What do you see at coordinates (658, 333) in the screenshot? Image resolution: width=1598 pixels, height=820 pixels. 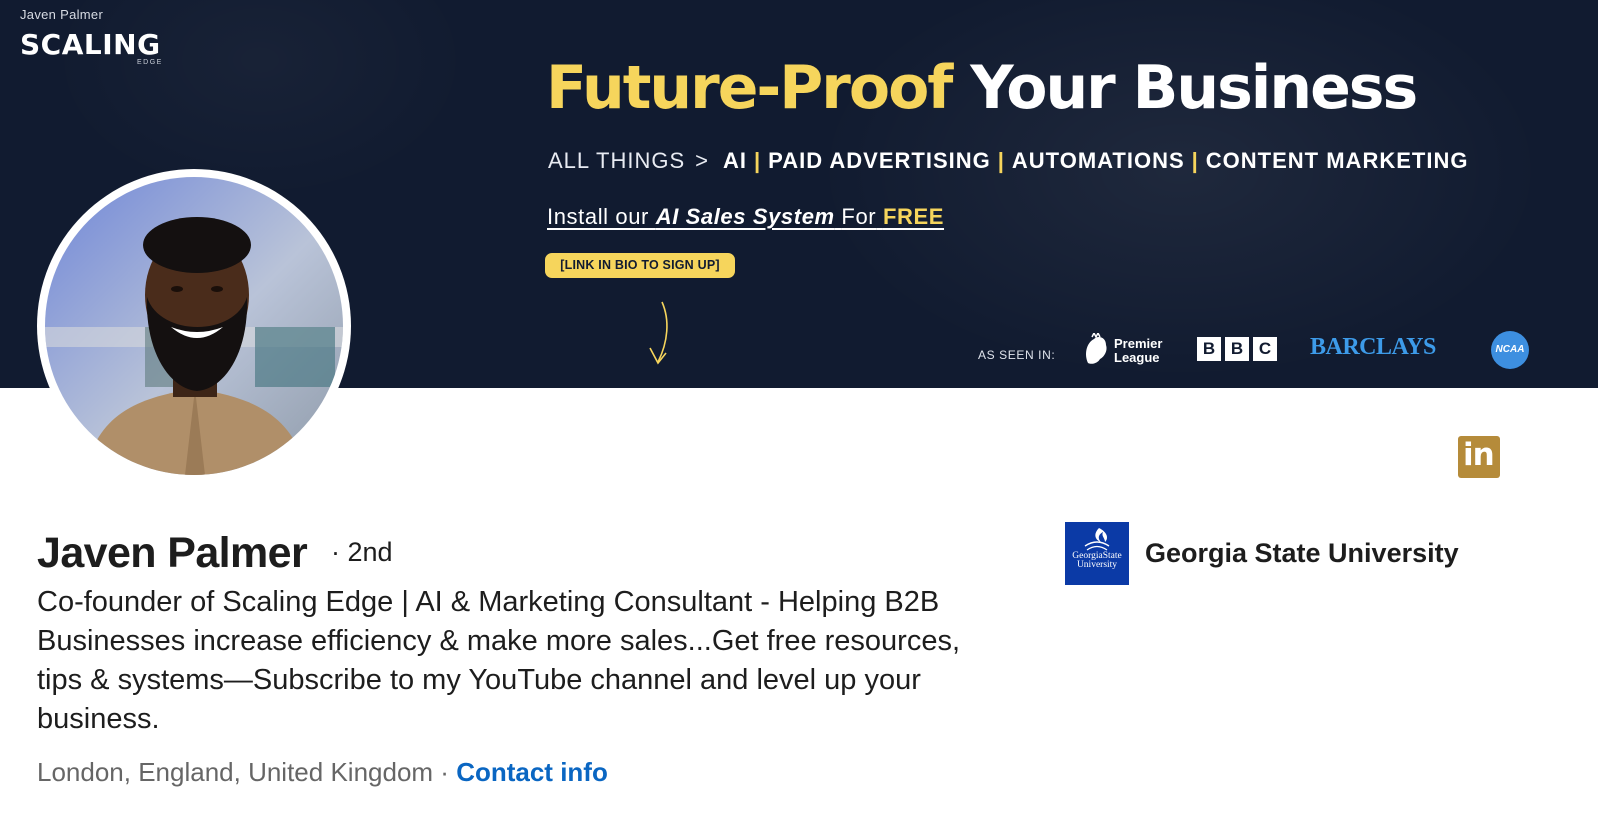 I see `arrow-down-icon` at bounding box center [658, 333].